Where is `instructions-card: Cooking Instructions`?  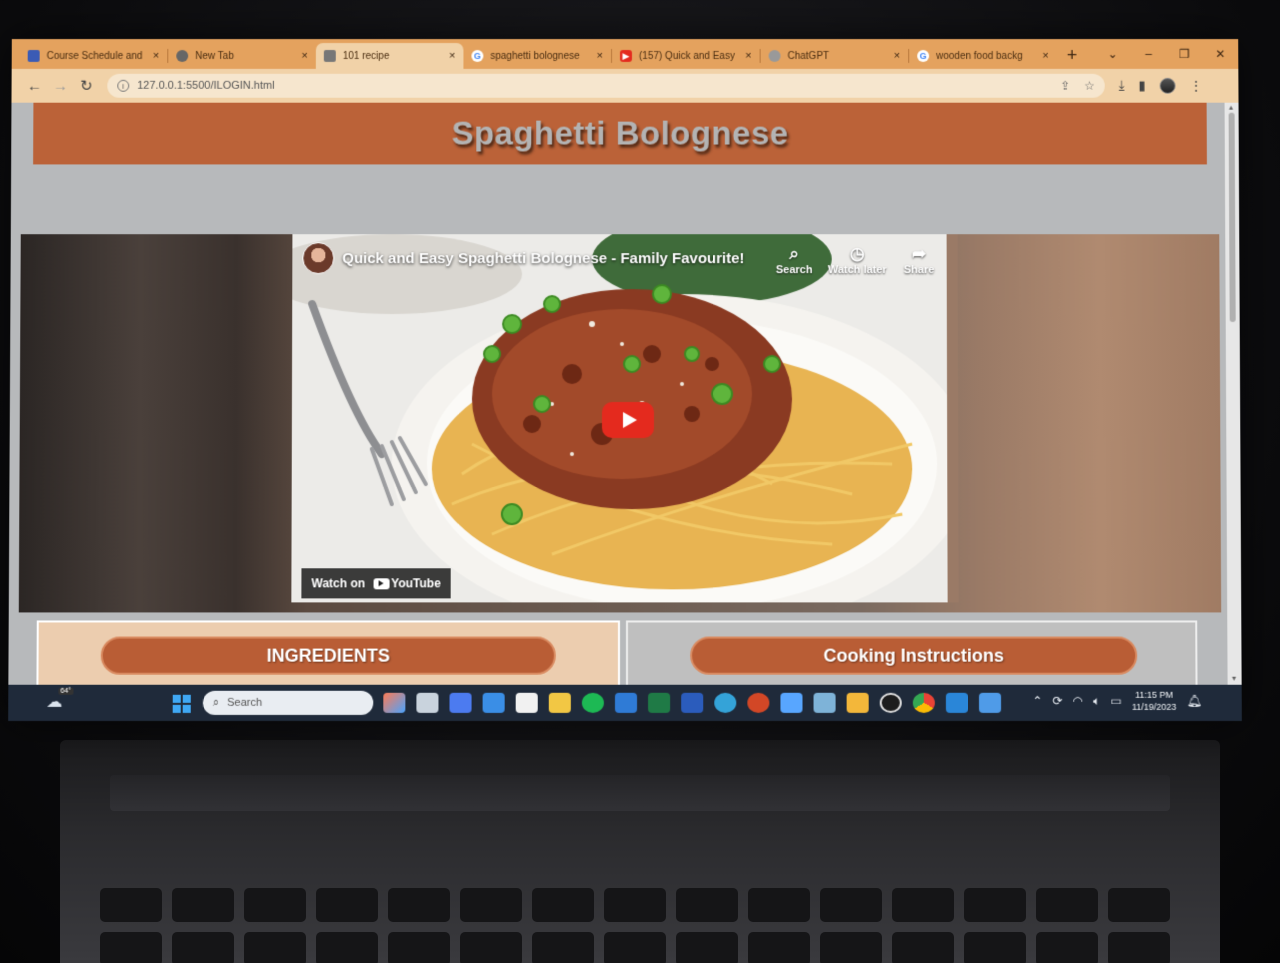
instructions-card: Cooking Instructions is located at coordinates (912, 652).